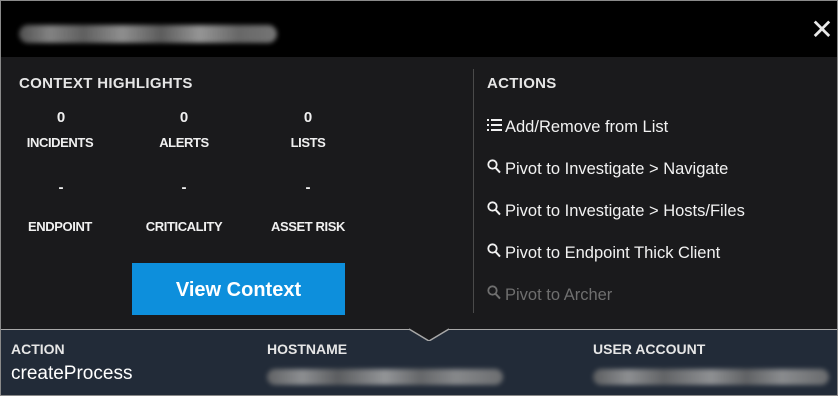 The image size is (838, 396). I want to click on list-icon, so click(494, 127).